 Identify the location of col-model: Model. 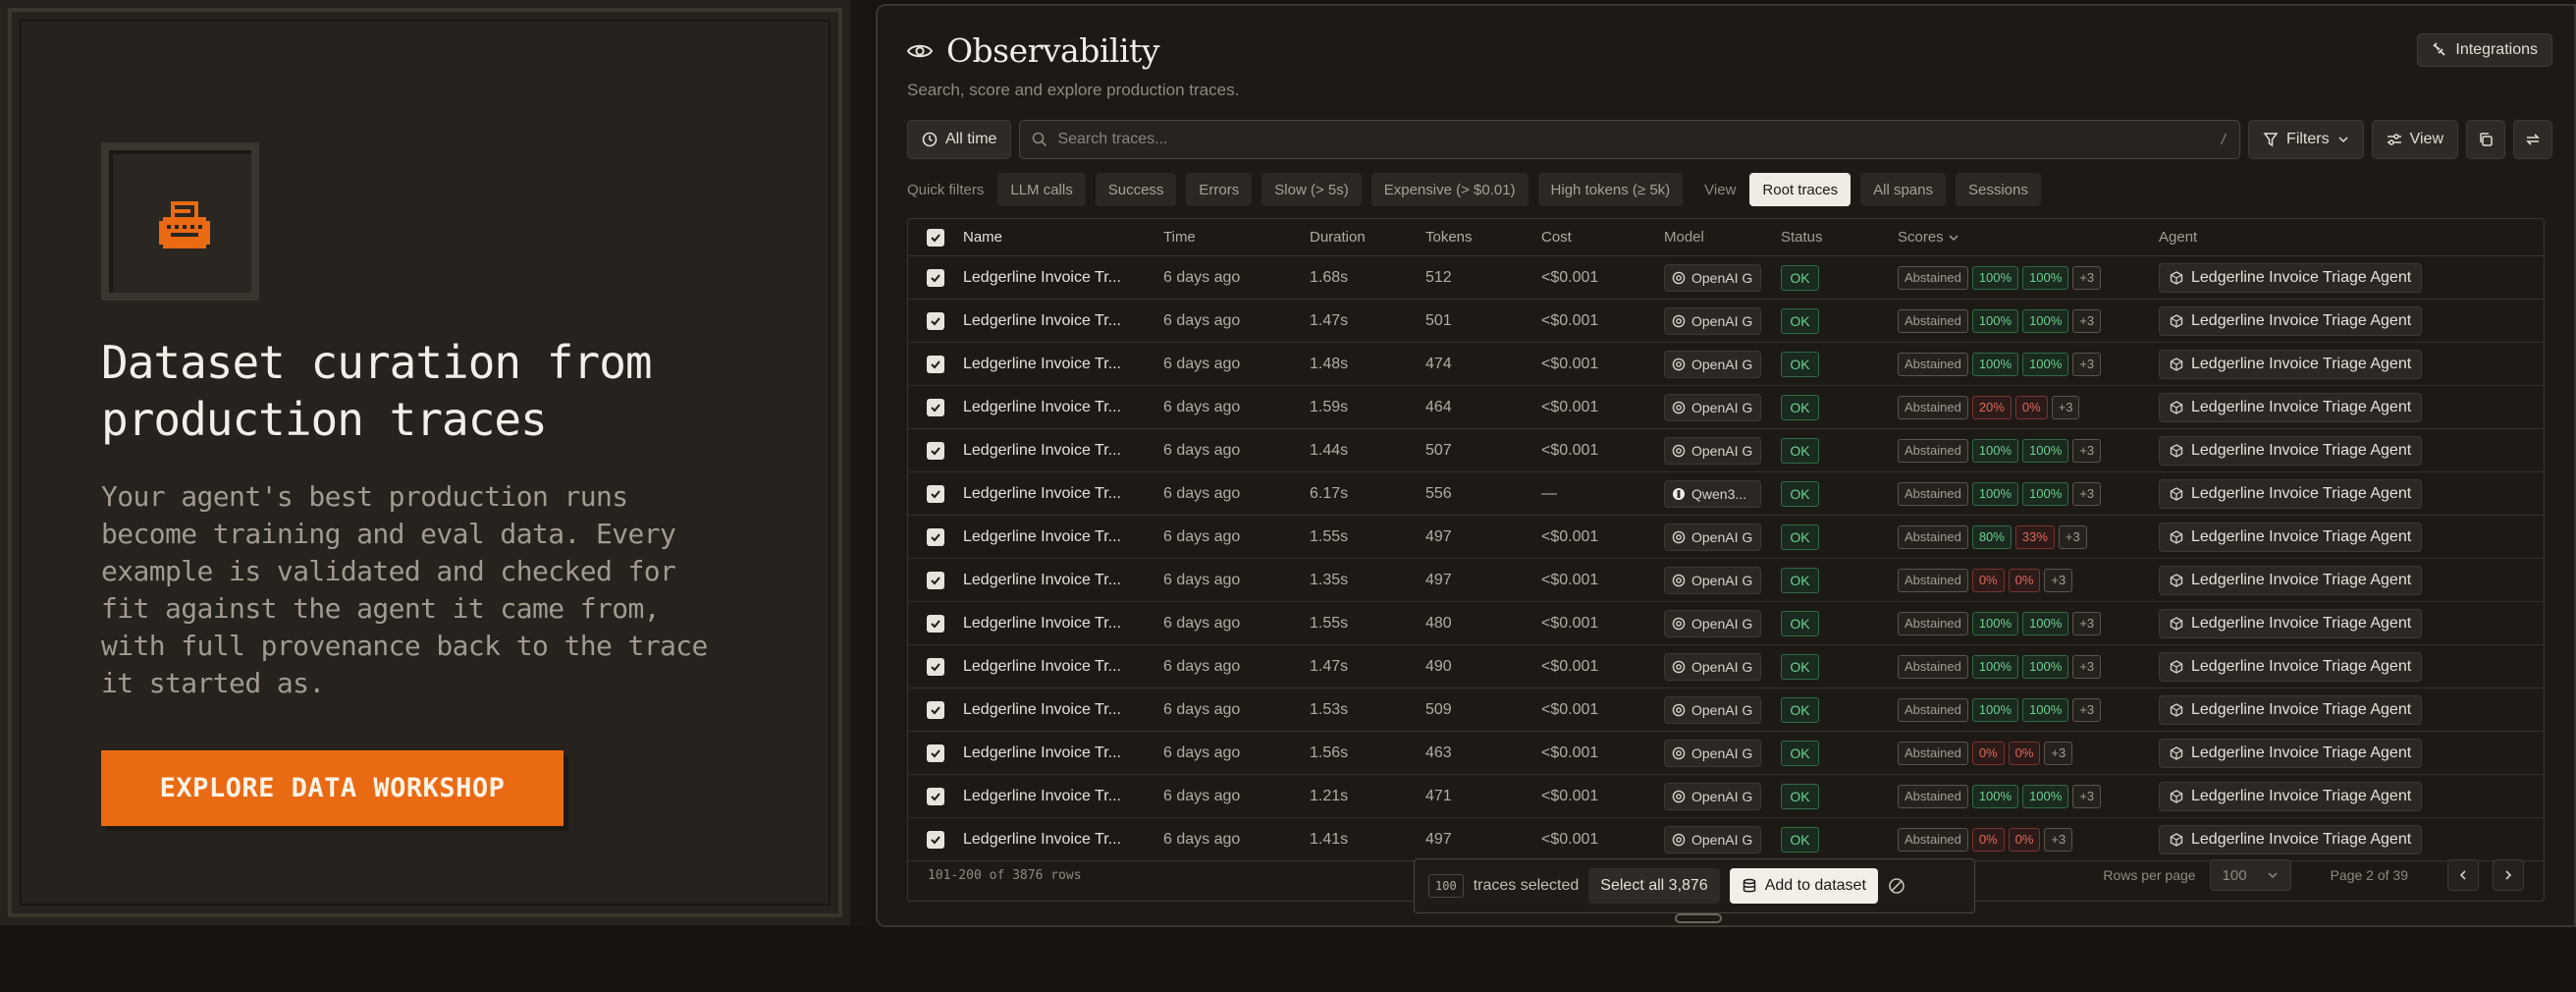
(1722, 237).